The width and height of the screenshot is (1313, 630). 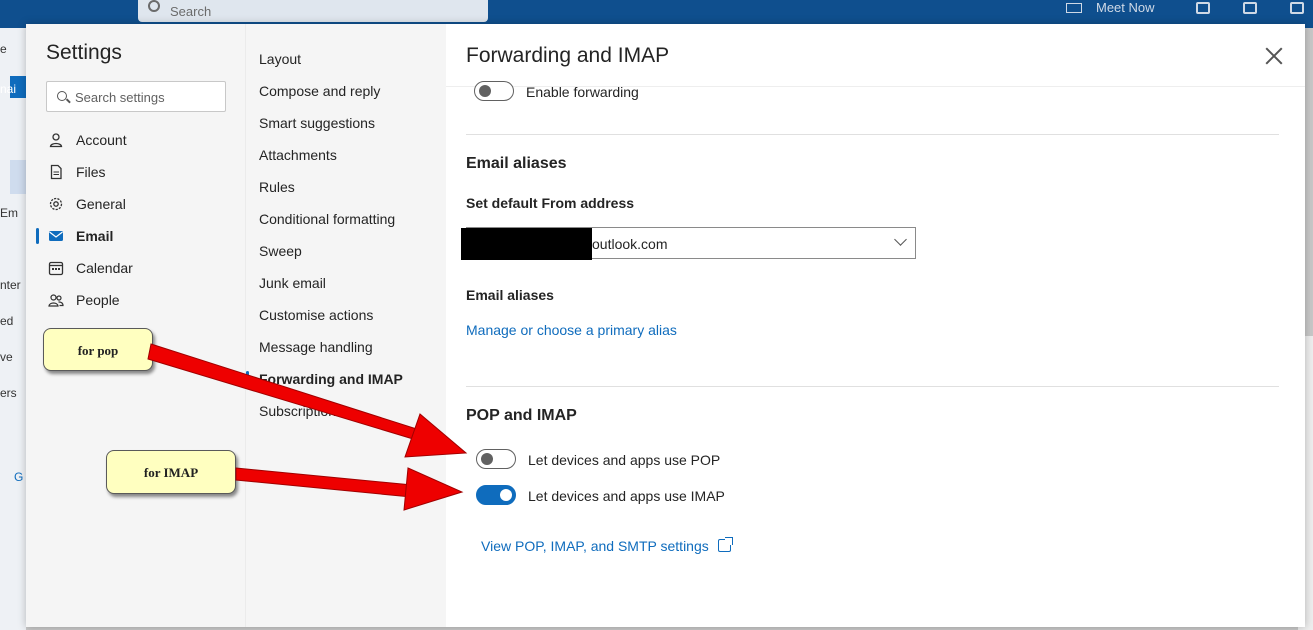 I want to click on category-files: Files, so click(x=135, y=172).